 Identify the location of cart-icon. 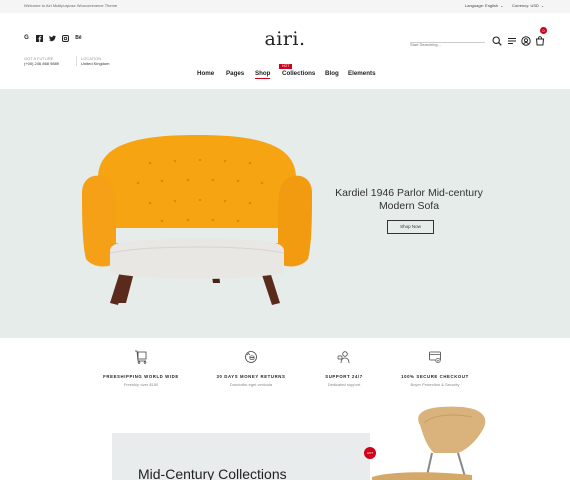
(540, 39).